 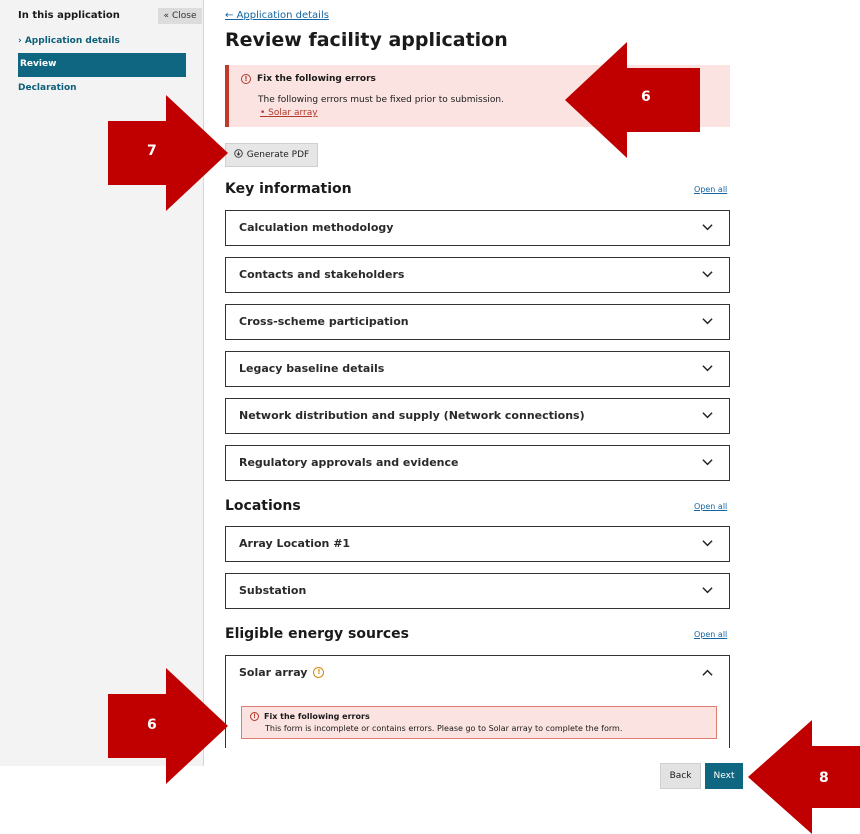 I want to click on generate-pdf-button: Generate PDF, so click(x=271, y=155).